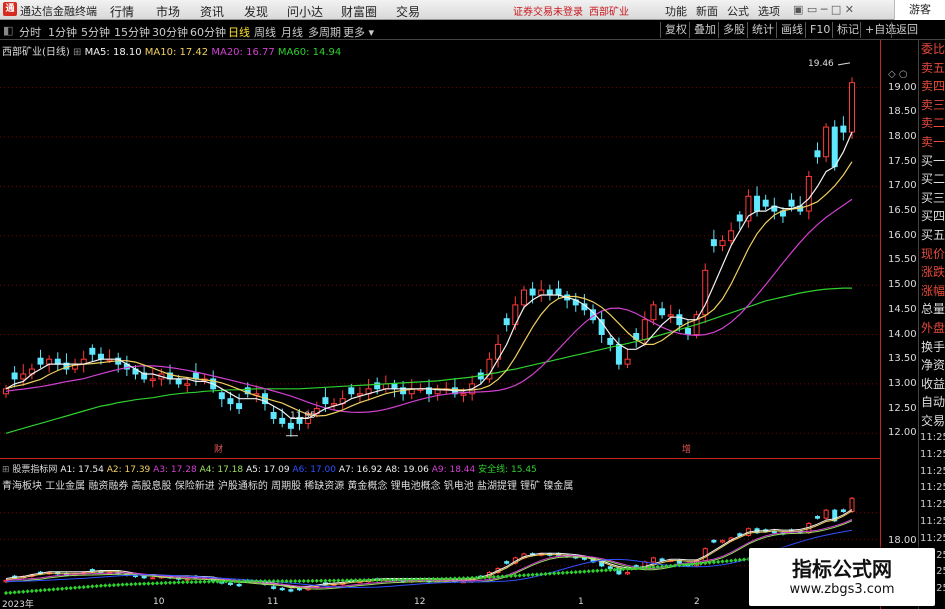 The image size is (945, 609). I want to click on period-tab-multi: 多周期, so click(324, 32).